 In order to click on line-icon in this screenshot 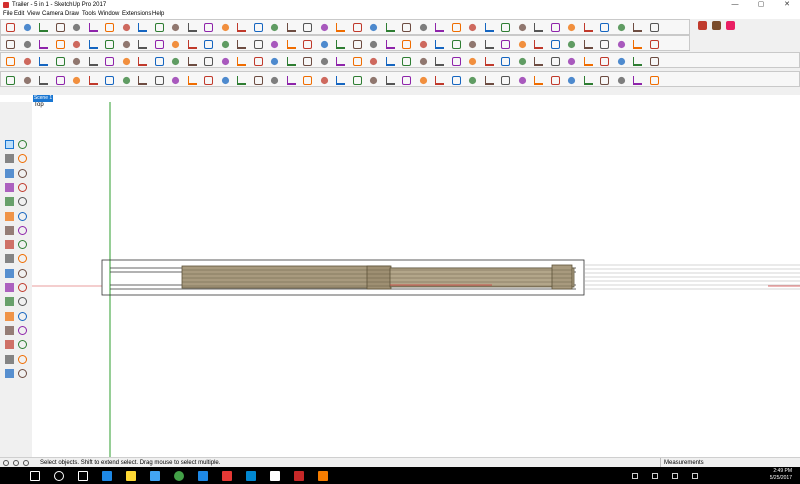, I will do `click(538, 61)`.